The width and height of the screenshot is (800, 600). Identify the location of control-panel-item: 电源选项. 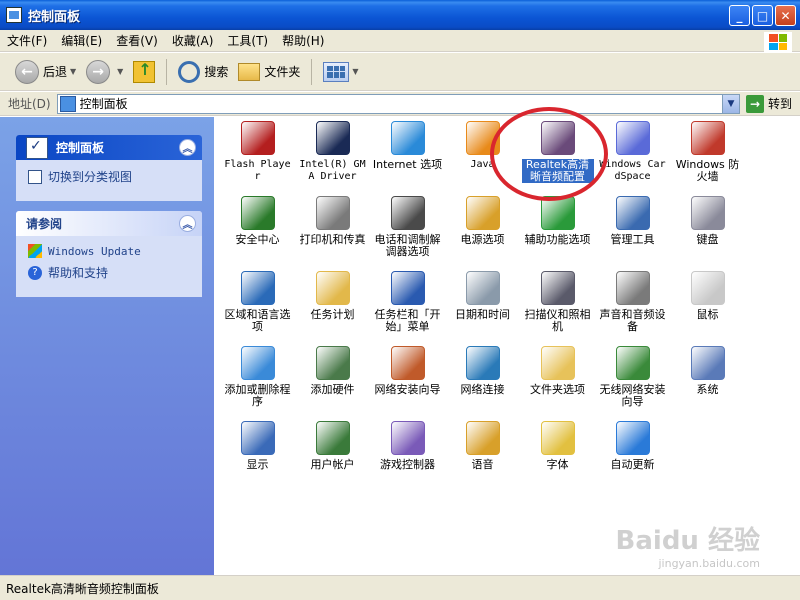
(482, 231).